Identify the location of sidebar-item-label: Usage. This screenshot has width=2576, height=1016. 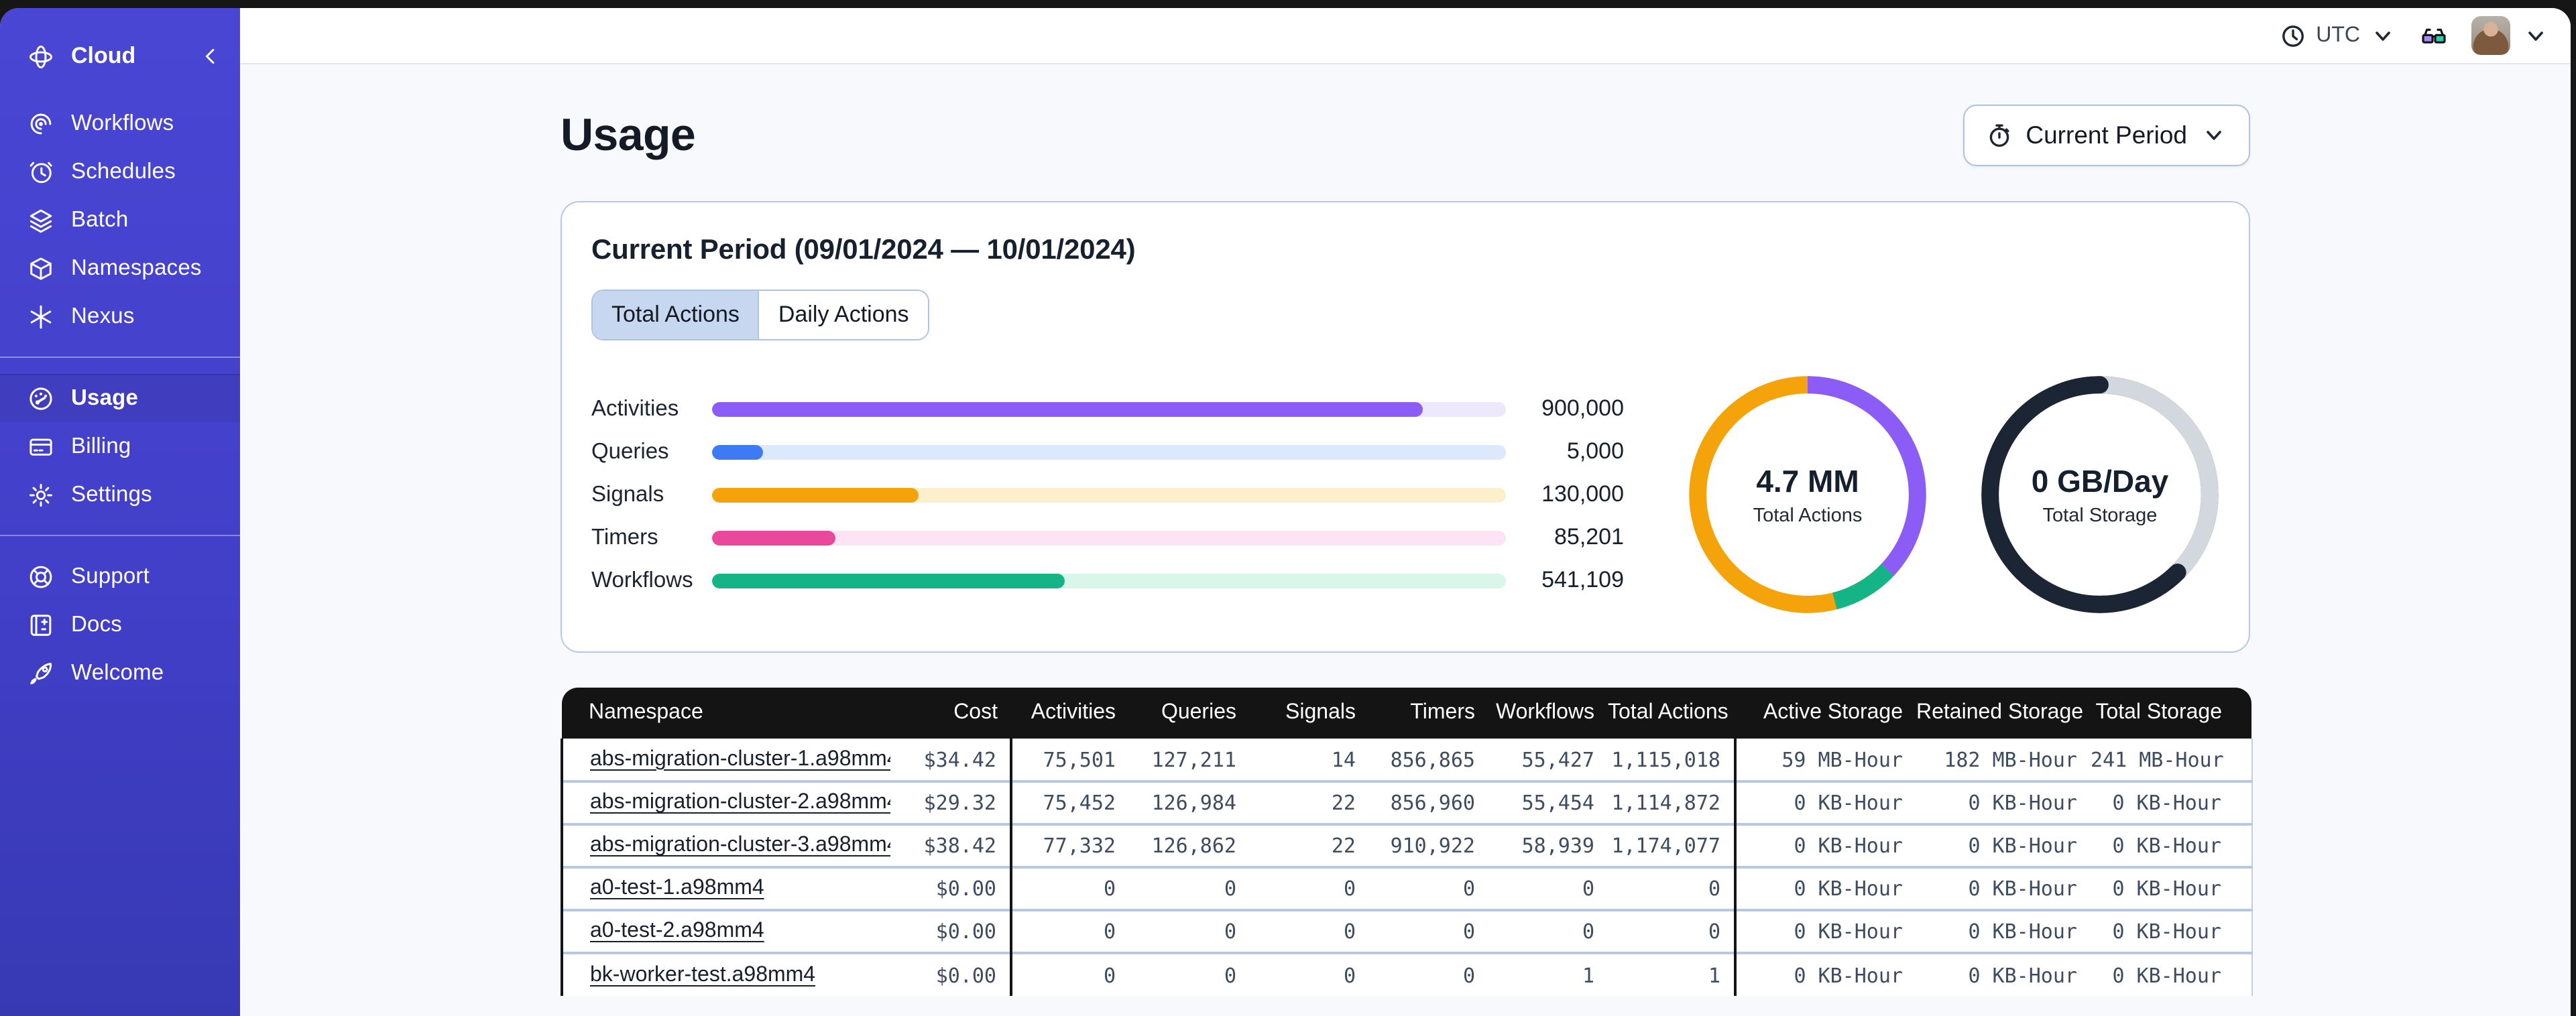
(105, 397).